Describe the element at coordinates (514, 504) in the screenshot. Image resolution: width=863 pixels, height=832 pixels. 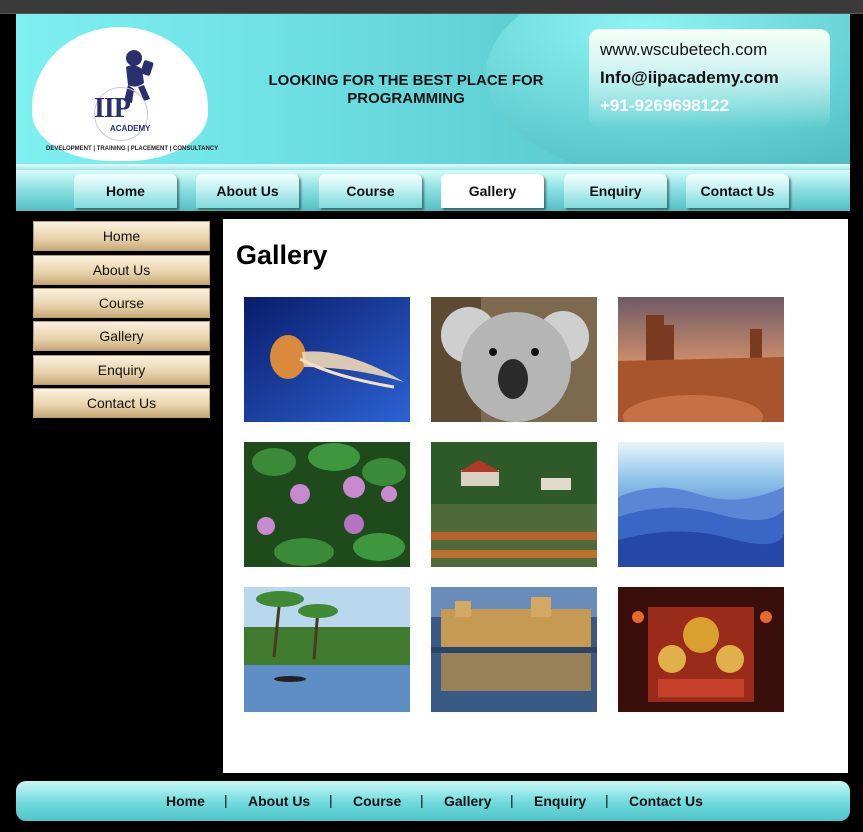
I see `gallery-image-lake-boats` at that location.